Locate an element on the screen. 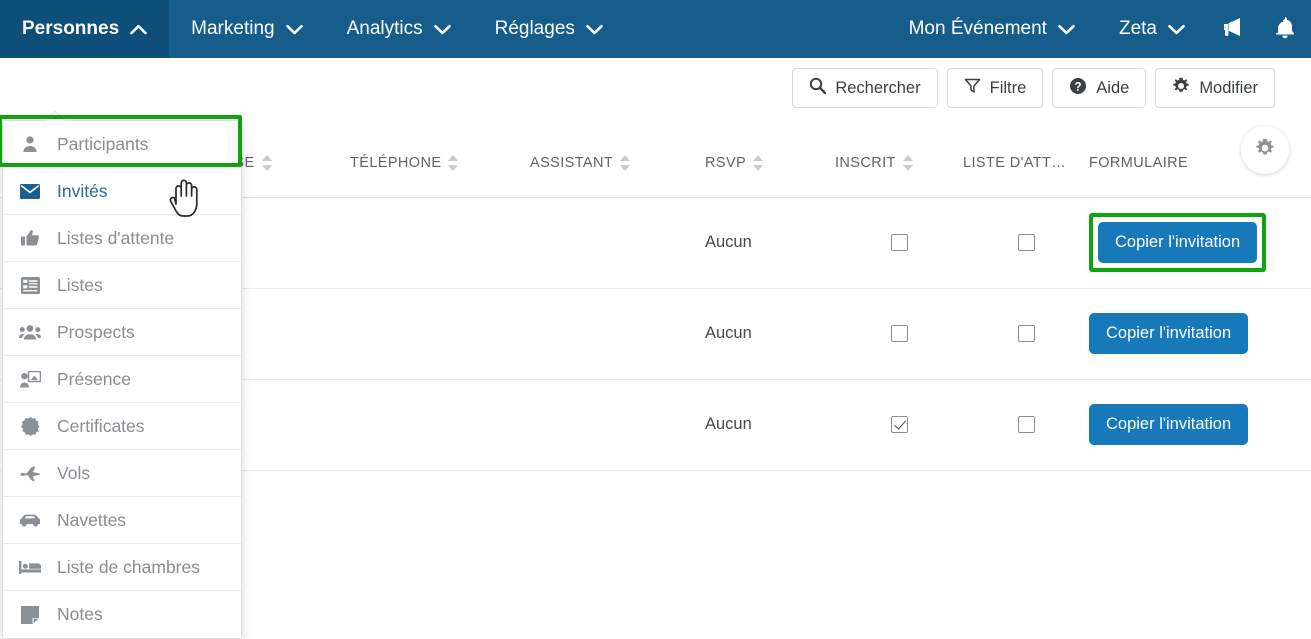  nav-item-account-label: Zeta is located at coordinates (1137, 28).